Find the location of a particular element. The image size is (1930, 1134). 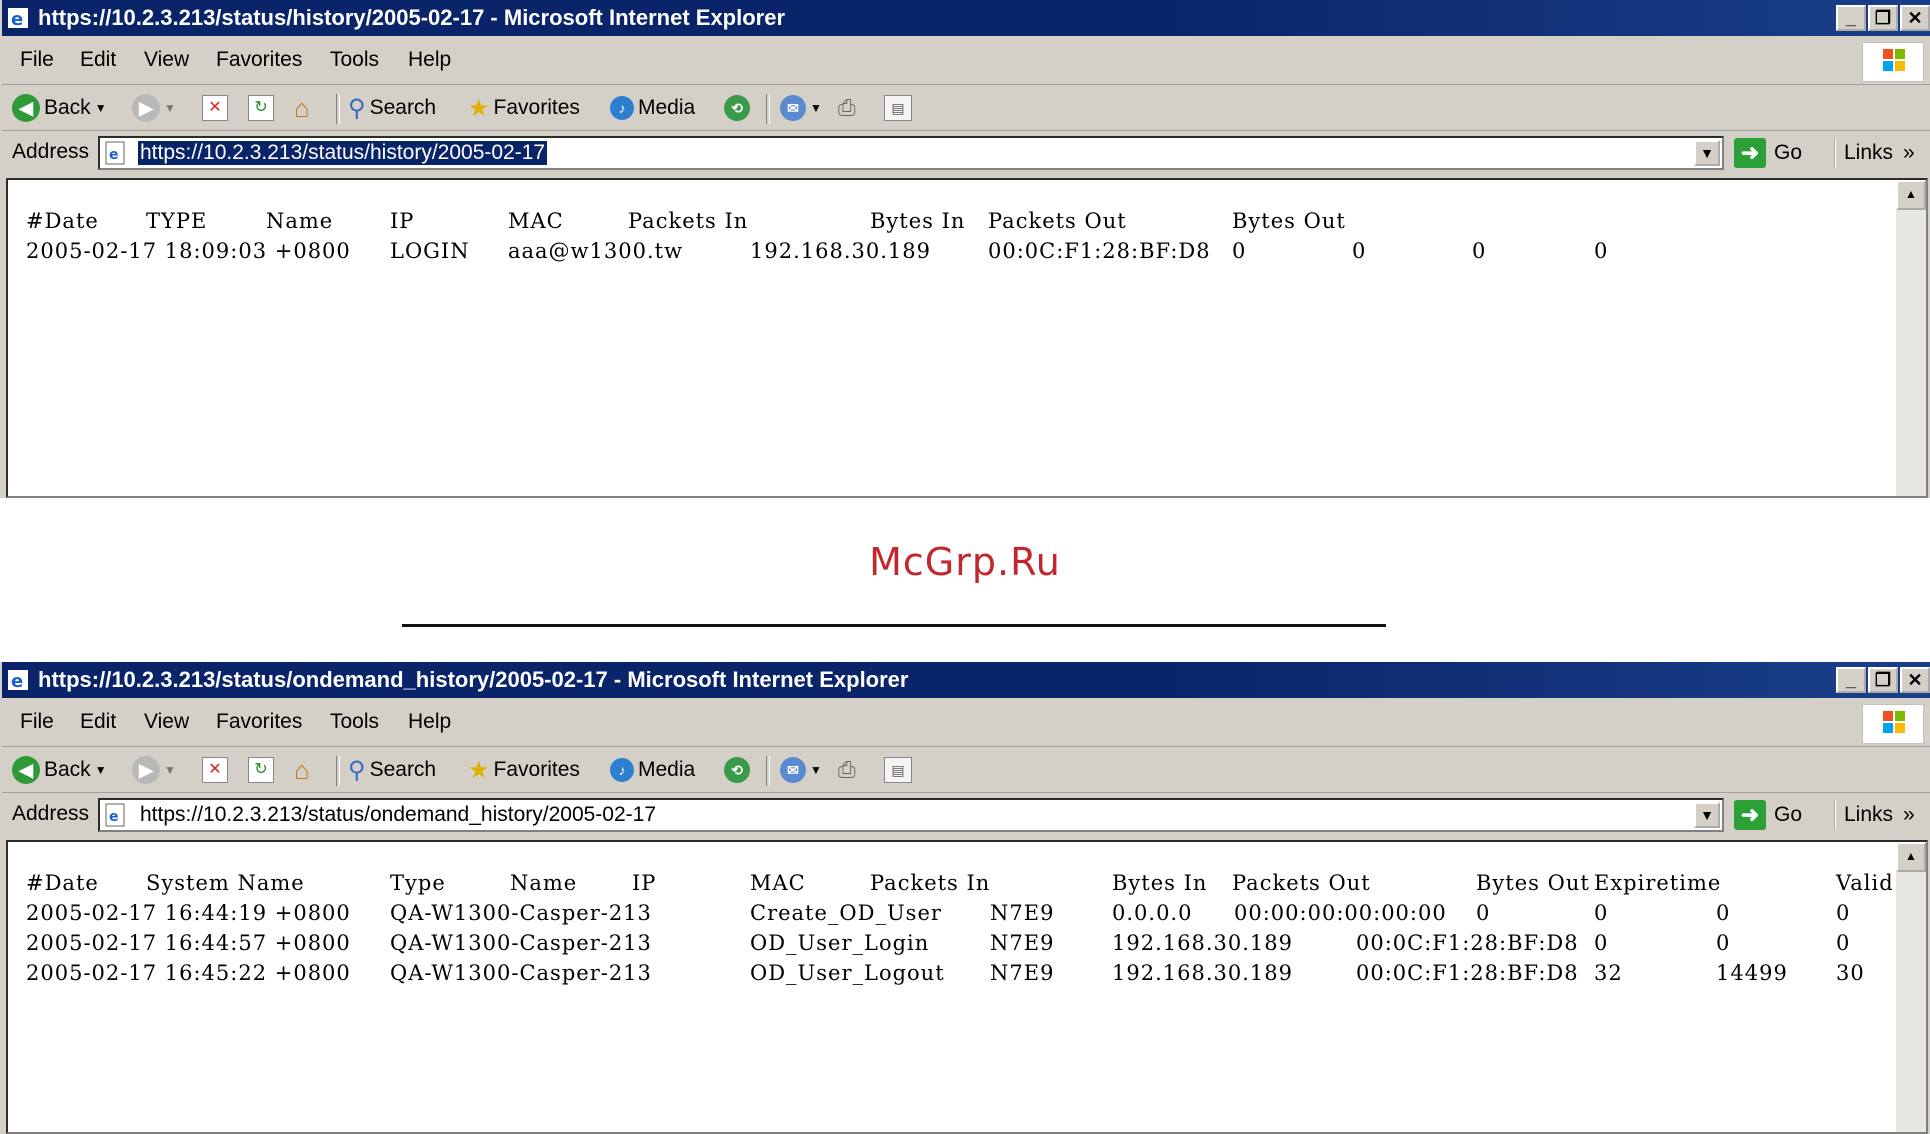

history-icon: ⟲ is located at coordinates (737, 770).